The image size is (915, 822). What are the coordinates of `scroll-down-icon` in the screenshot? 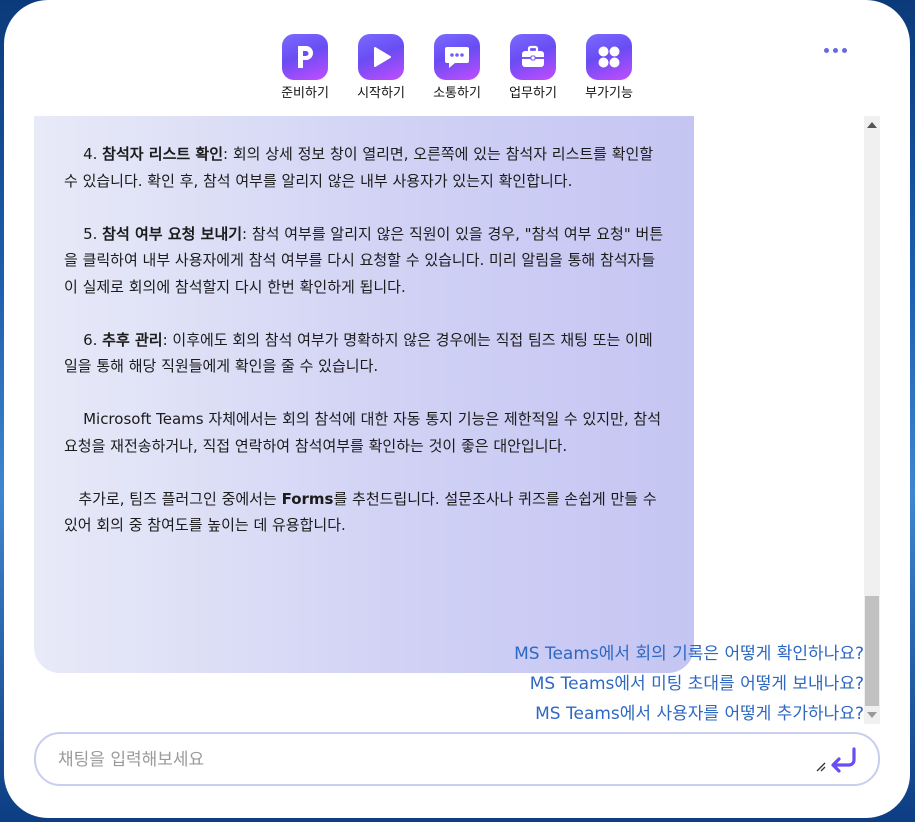 It's located at (872, 715).